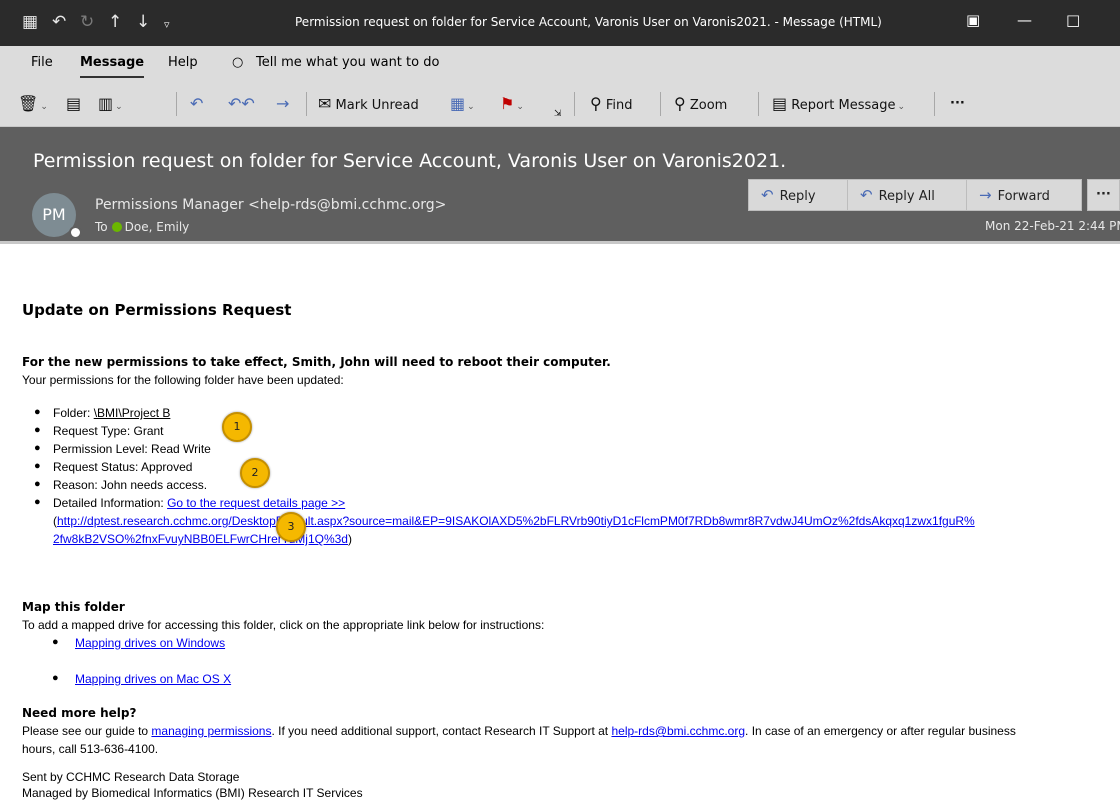 The width and height of the screenshot is (1120, 803). Describe the element at coordinates (1103, 195) in the screenshot. I see `more-actions-button: ···` at that location.